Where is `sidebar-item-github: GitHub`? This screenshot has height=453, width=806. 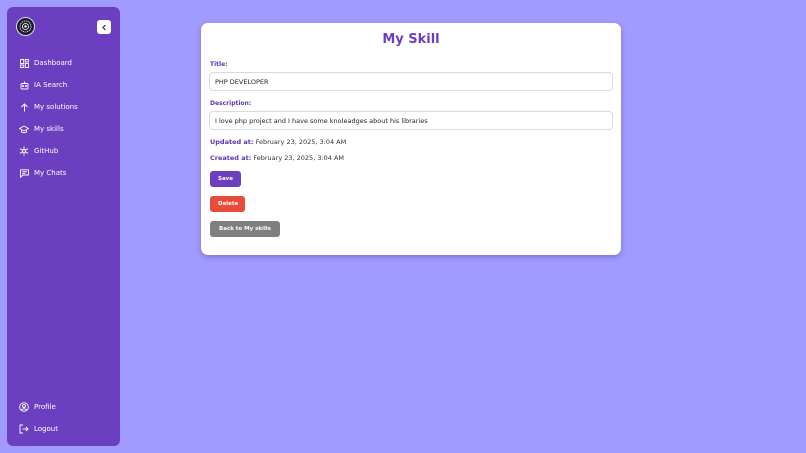
sidebar-item-github: GitHub is located at coordinates (38, 151).